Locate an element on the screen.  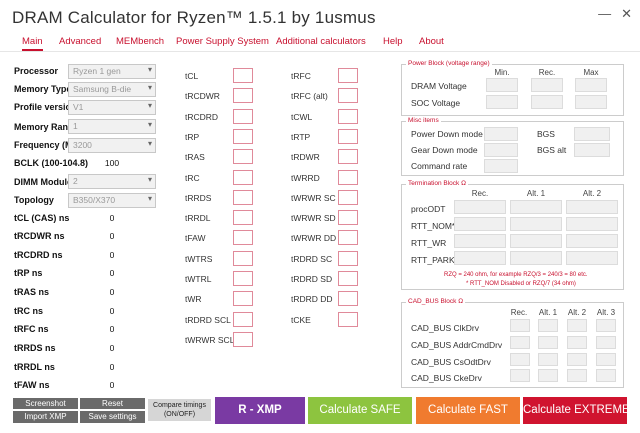
rtt-wr-alt2 is located at coordinates (592, 241).